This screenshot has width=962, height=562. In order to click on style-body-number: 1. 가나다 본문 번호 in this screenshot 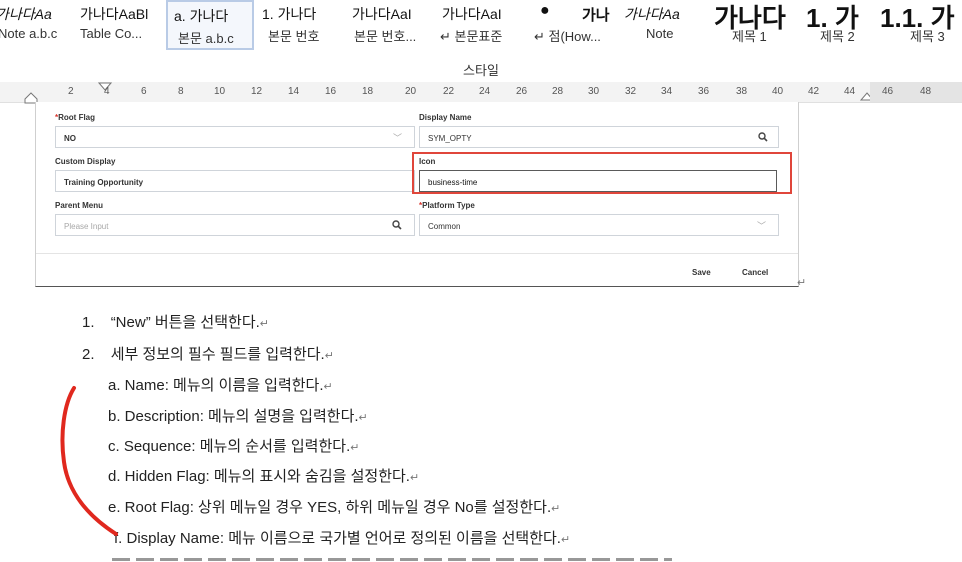, I will do `click(302, 25)`.